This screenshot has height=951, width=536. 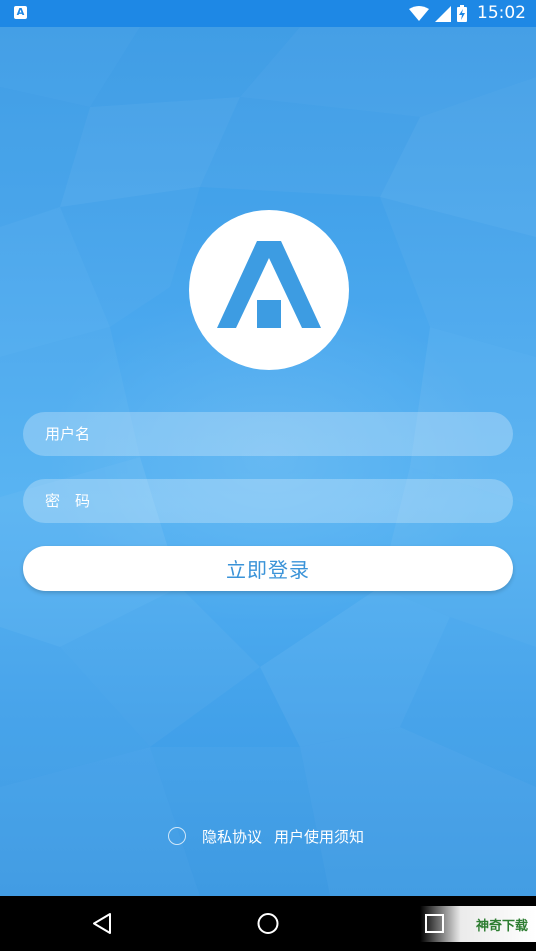 I want to click on login-button: 立即登录, so click(x=268, y=568).